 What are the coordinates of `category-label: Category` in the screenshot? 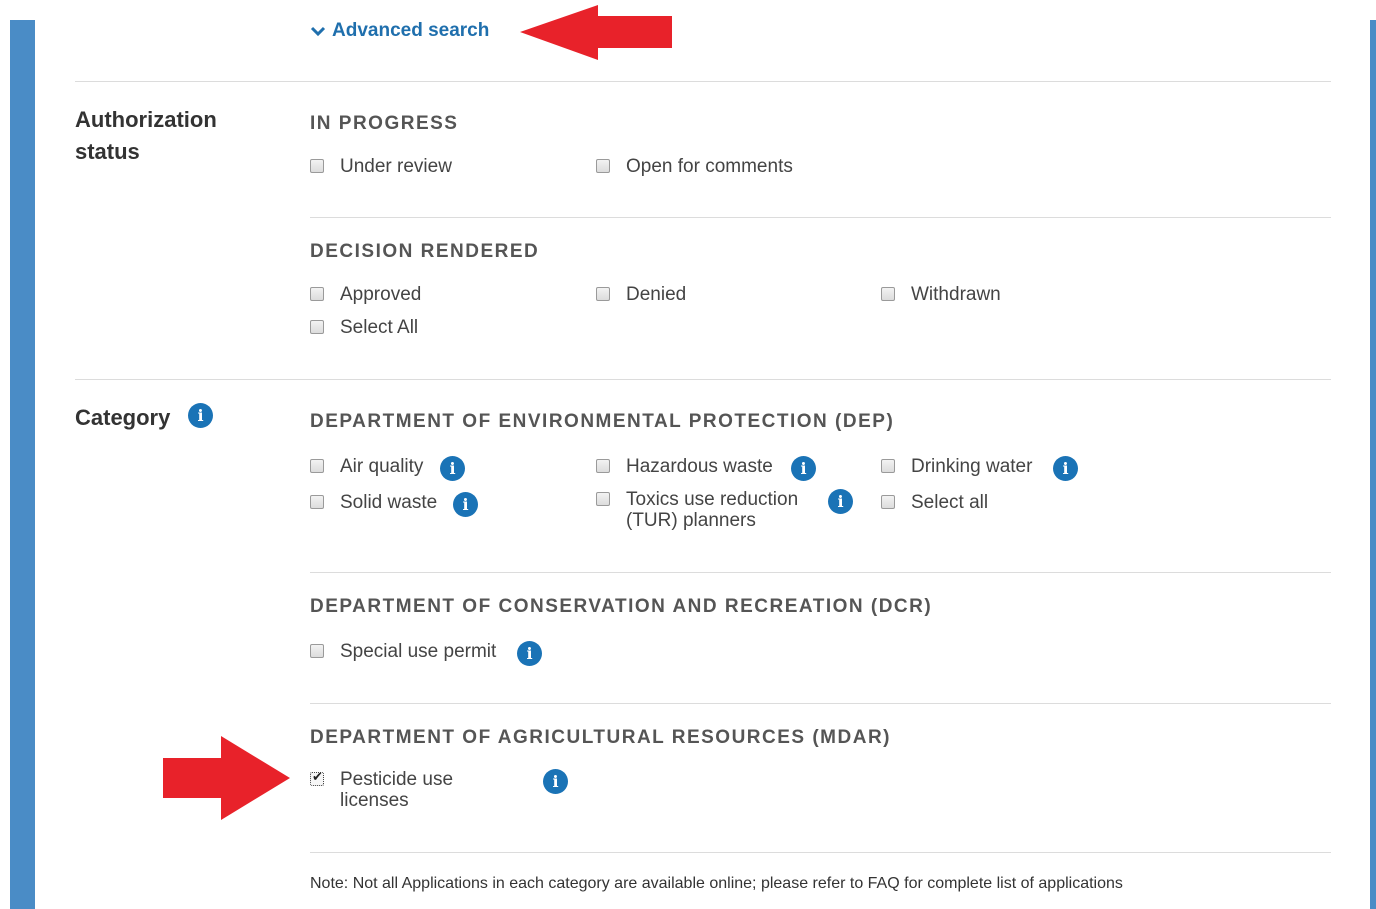 It's located at (123, 417).